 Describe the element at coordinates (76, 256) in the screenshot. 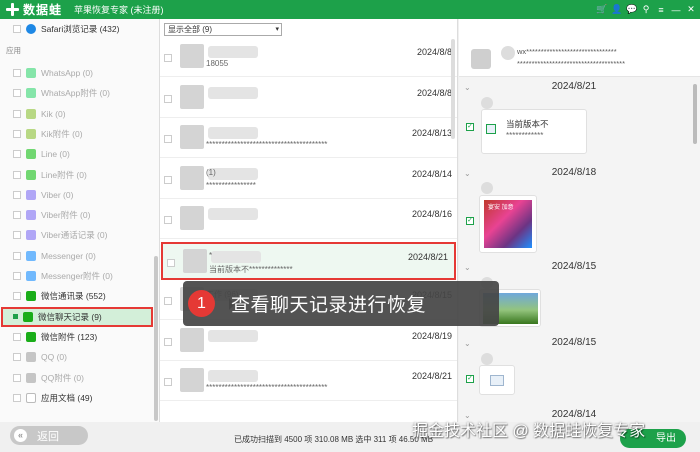

I see `sidebar-item: Messenger (0)` at that location.